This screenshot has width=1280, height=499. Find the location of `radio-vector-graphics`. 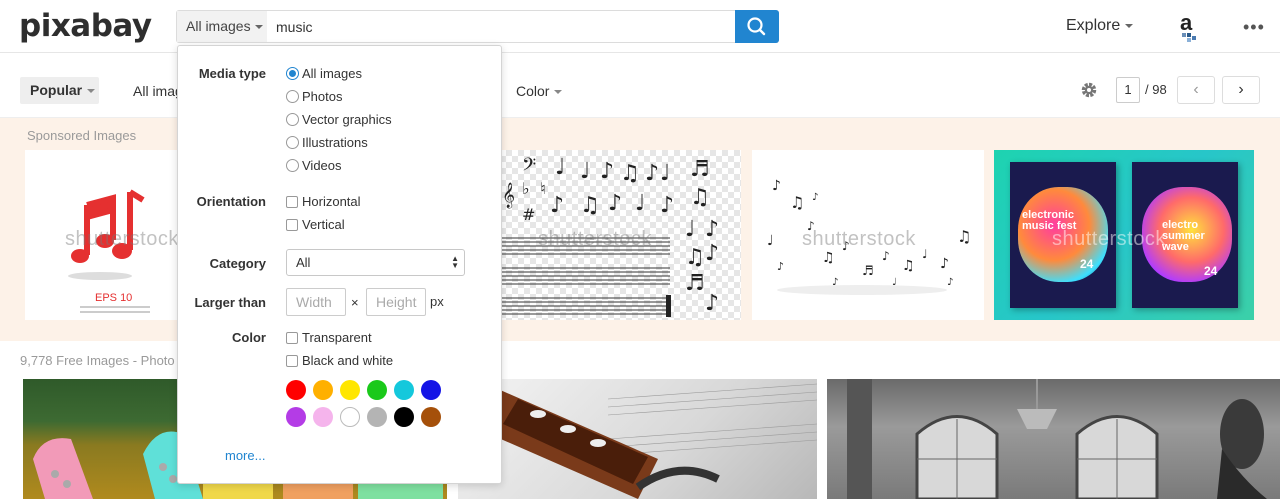

radio-vector-graphics is located at coordinates (292, 119).